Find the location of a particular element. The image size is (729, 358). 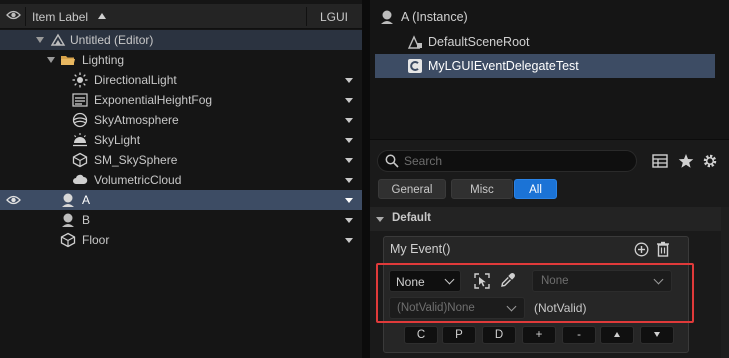

filter-misc-button: Misc is located at coordinates (482, 189).